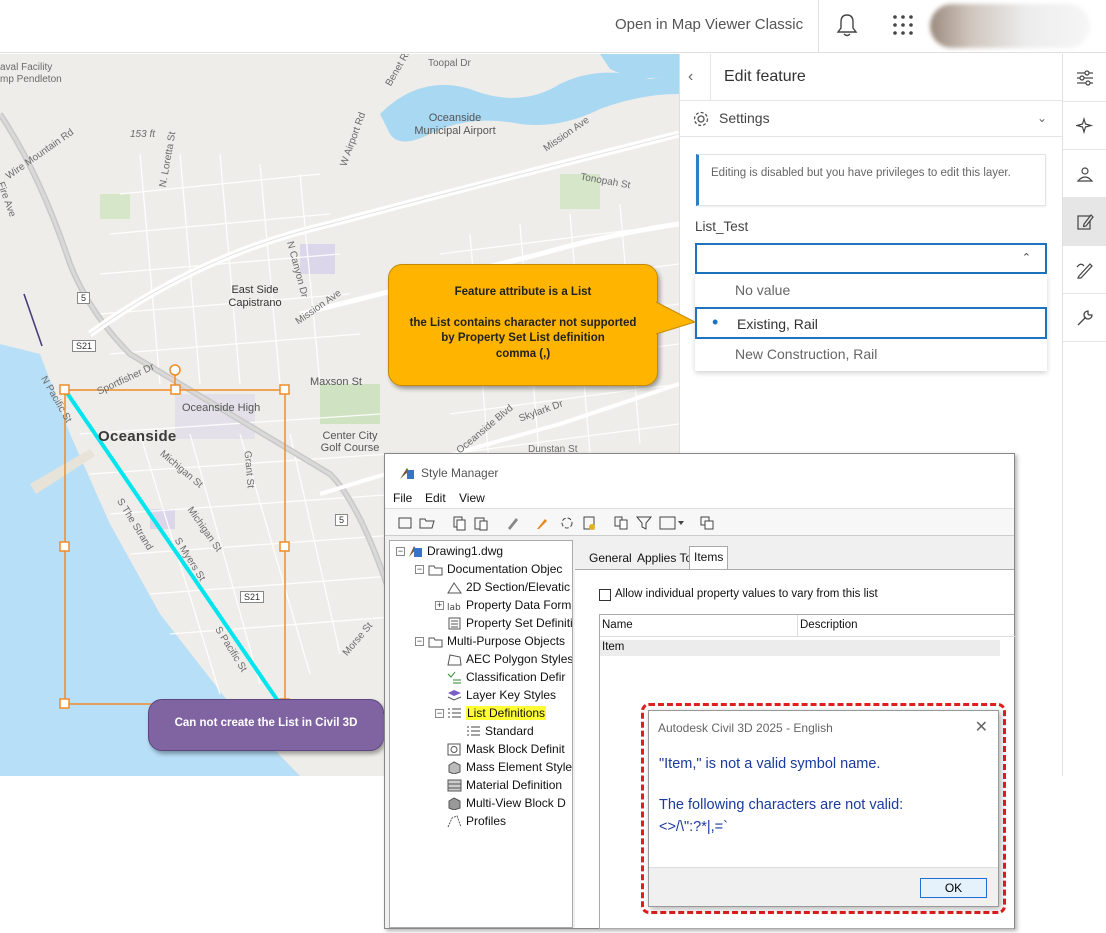  I want to click on mass-element-icon, so click(454, 767).